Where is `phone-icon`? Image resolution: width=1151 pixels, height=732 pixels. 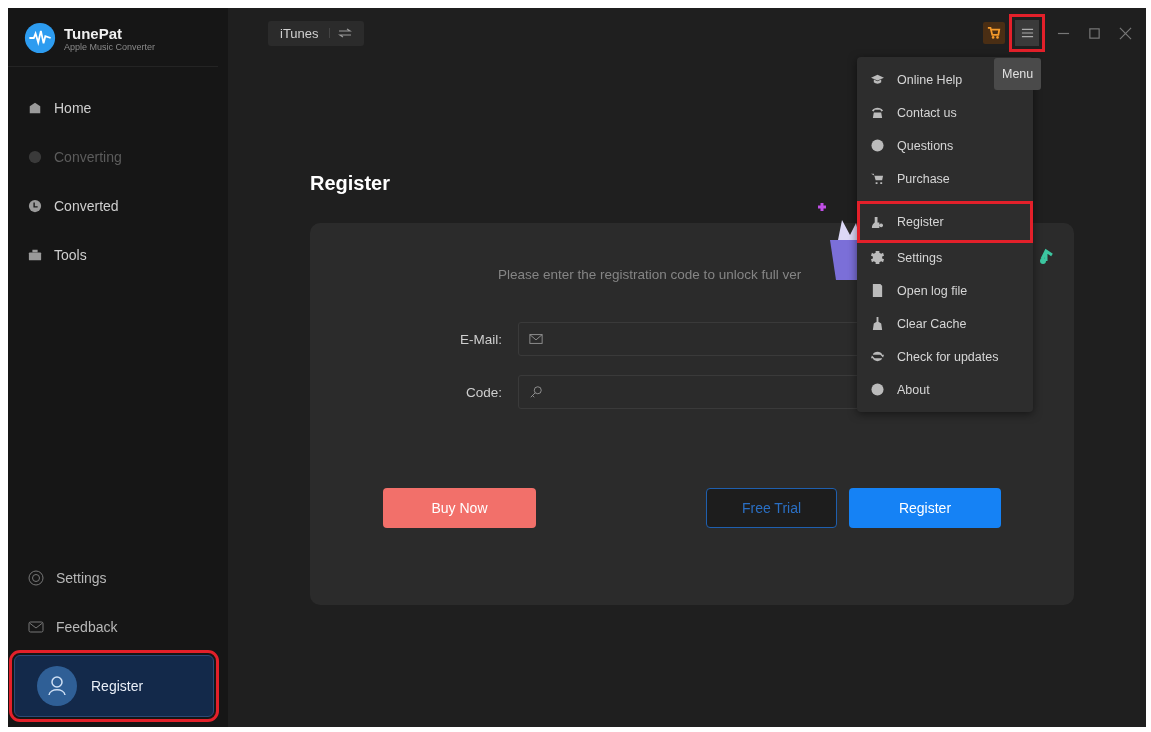 phone-icon is located at coordinates (877, 112).